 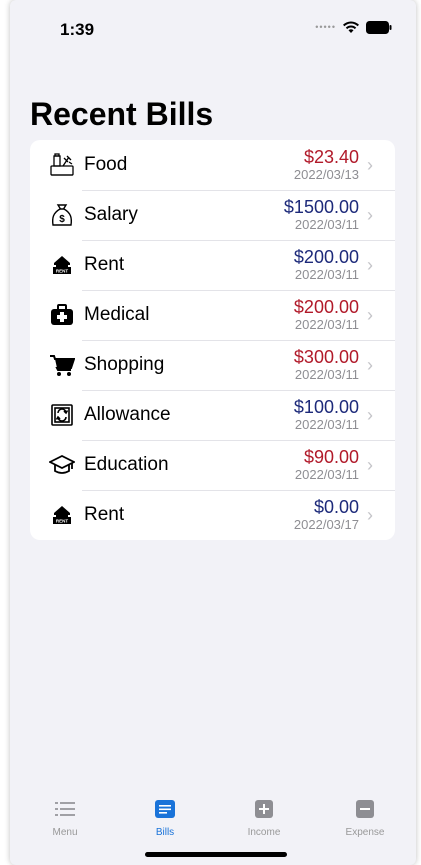 I want to click on tab-label: Menu, so click(x=65, y=832).